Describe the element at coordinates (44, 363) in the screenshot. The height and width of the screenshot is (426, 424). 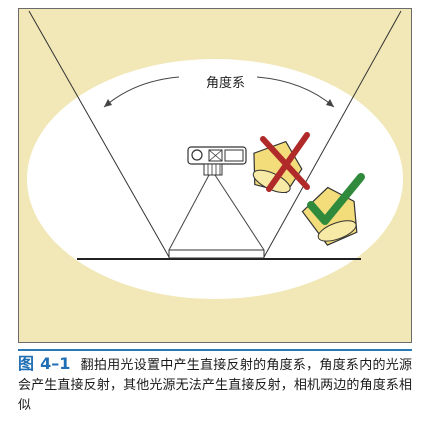
I see `caption-number: 图 4–1` at that location.